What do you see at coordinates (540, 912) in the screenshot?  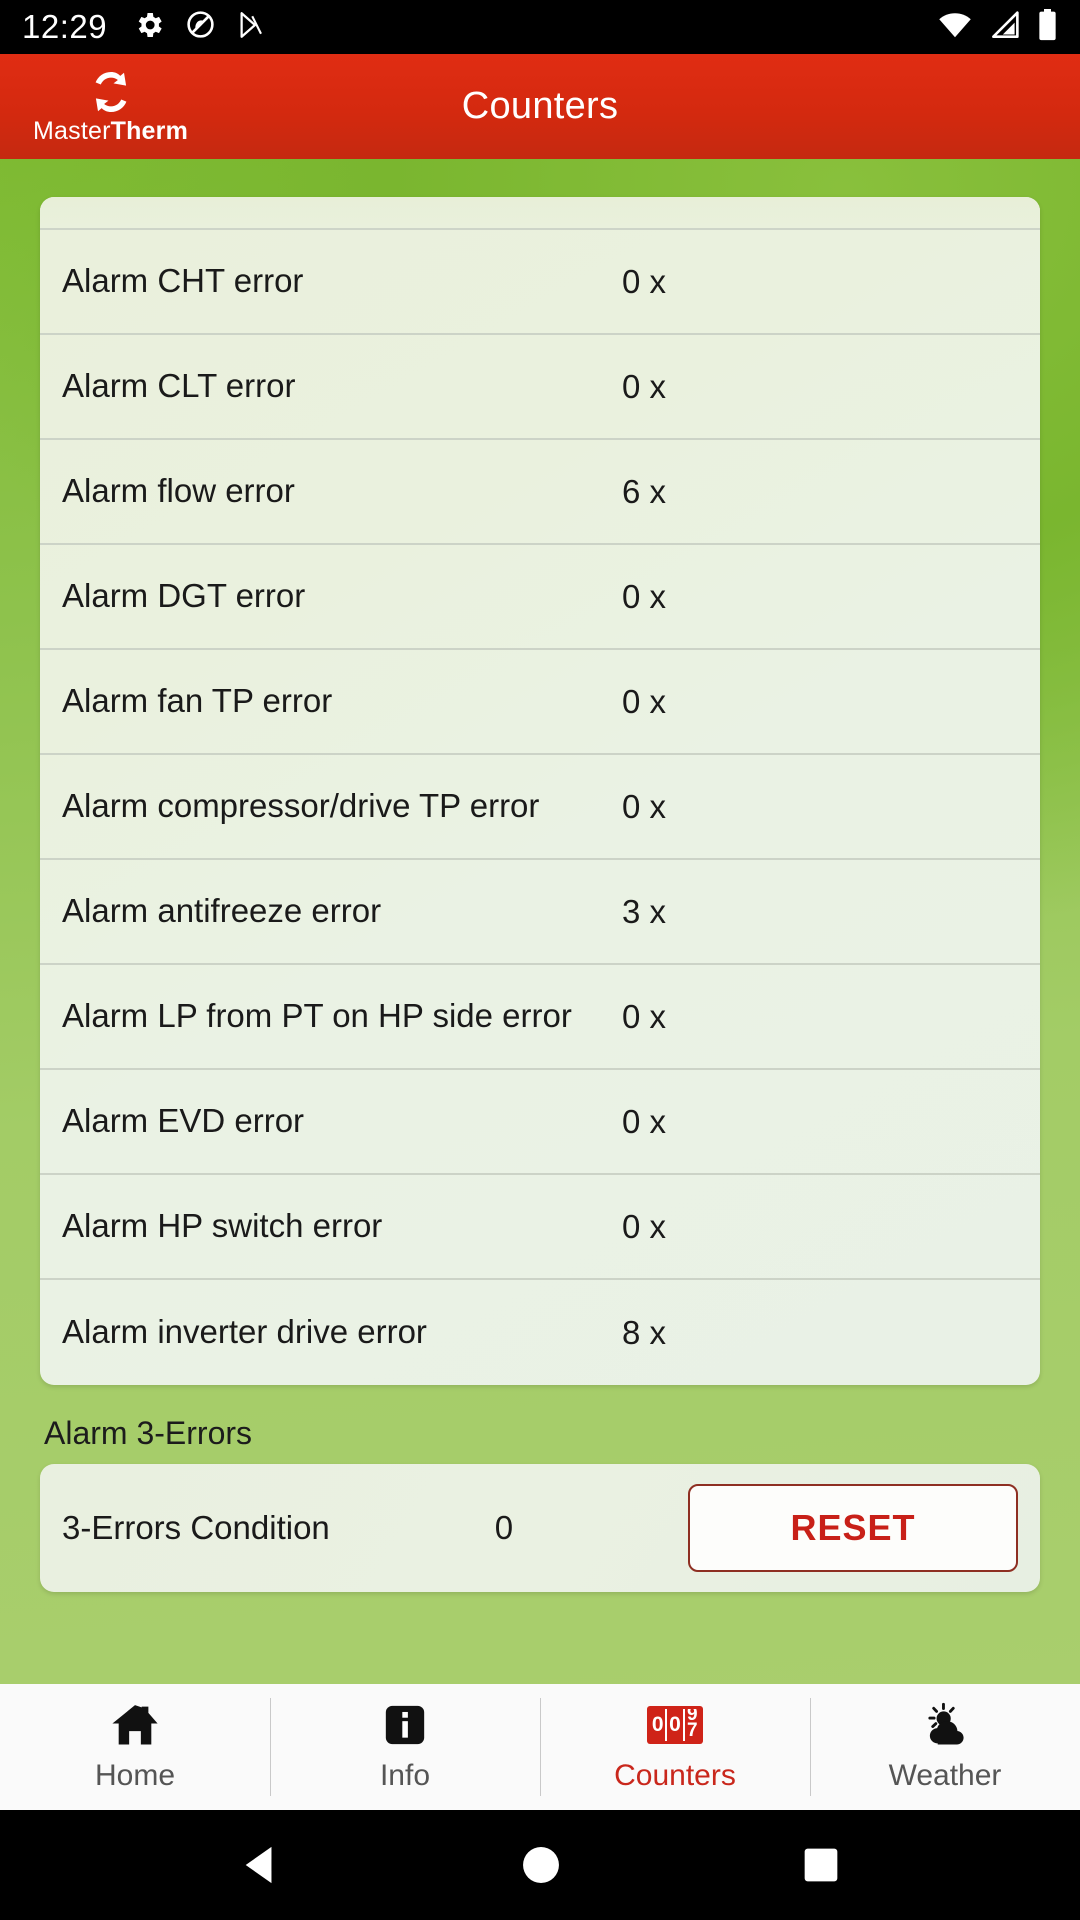 I see `table-row: Alarm antifreeze error 3 x` at bounding box center [540, 912].